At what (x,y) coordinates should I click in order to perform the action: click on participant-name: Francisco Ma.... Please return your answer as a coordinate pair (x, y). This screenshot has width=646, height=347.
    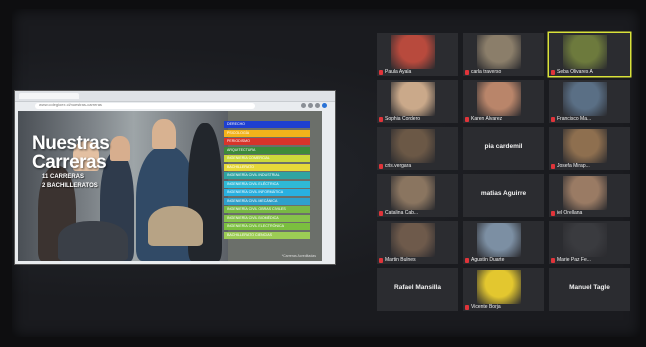
    Looking at the image, I should click on (571, 119).